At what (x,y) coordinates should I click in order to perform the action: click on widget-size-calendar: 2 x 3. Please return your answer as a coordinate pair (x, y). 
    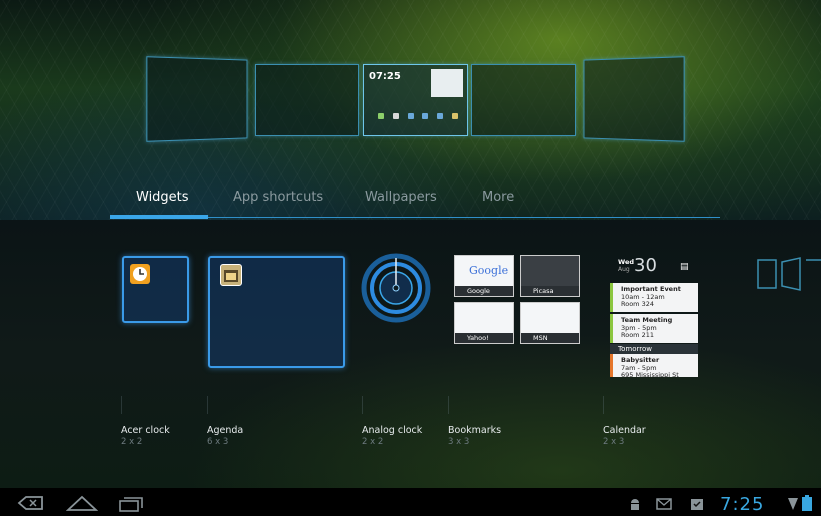
    Looking at the image, I should click on (613, 442).